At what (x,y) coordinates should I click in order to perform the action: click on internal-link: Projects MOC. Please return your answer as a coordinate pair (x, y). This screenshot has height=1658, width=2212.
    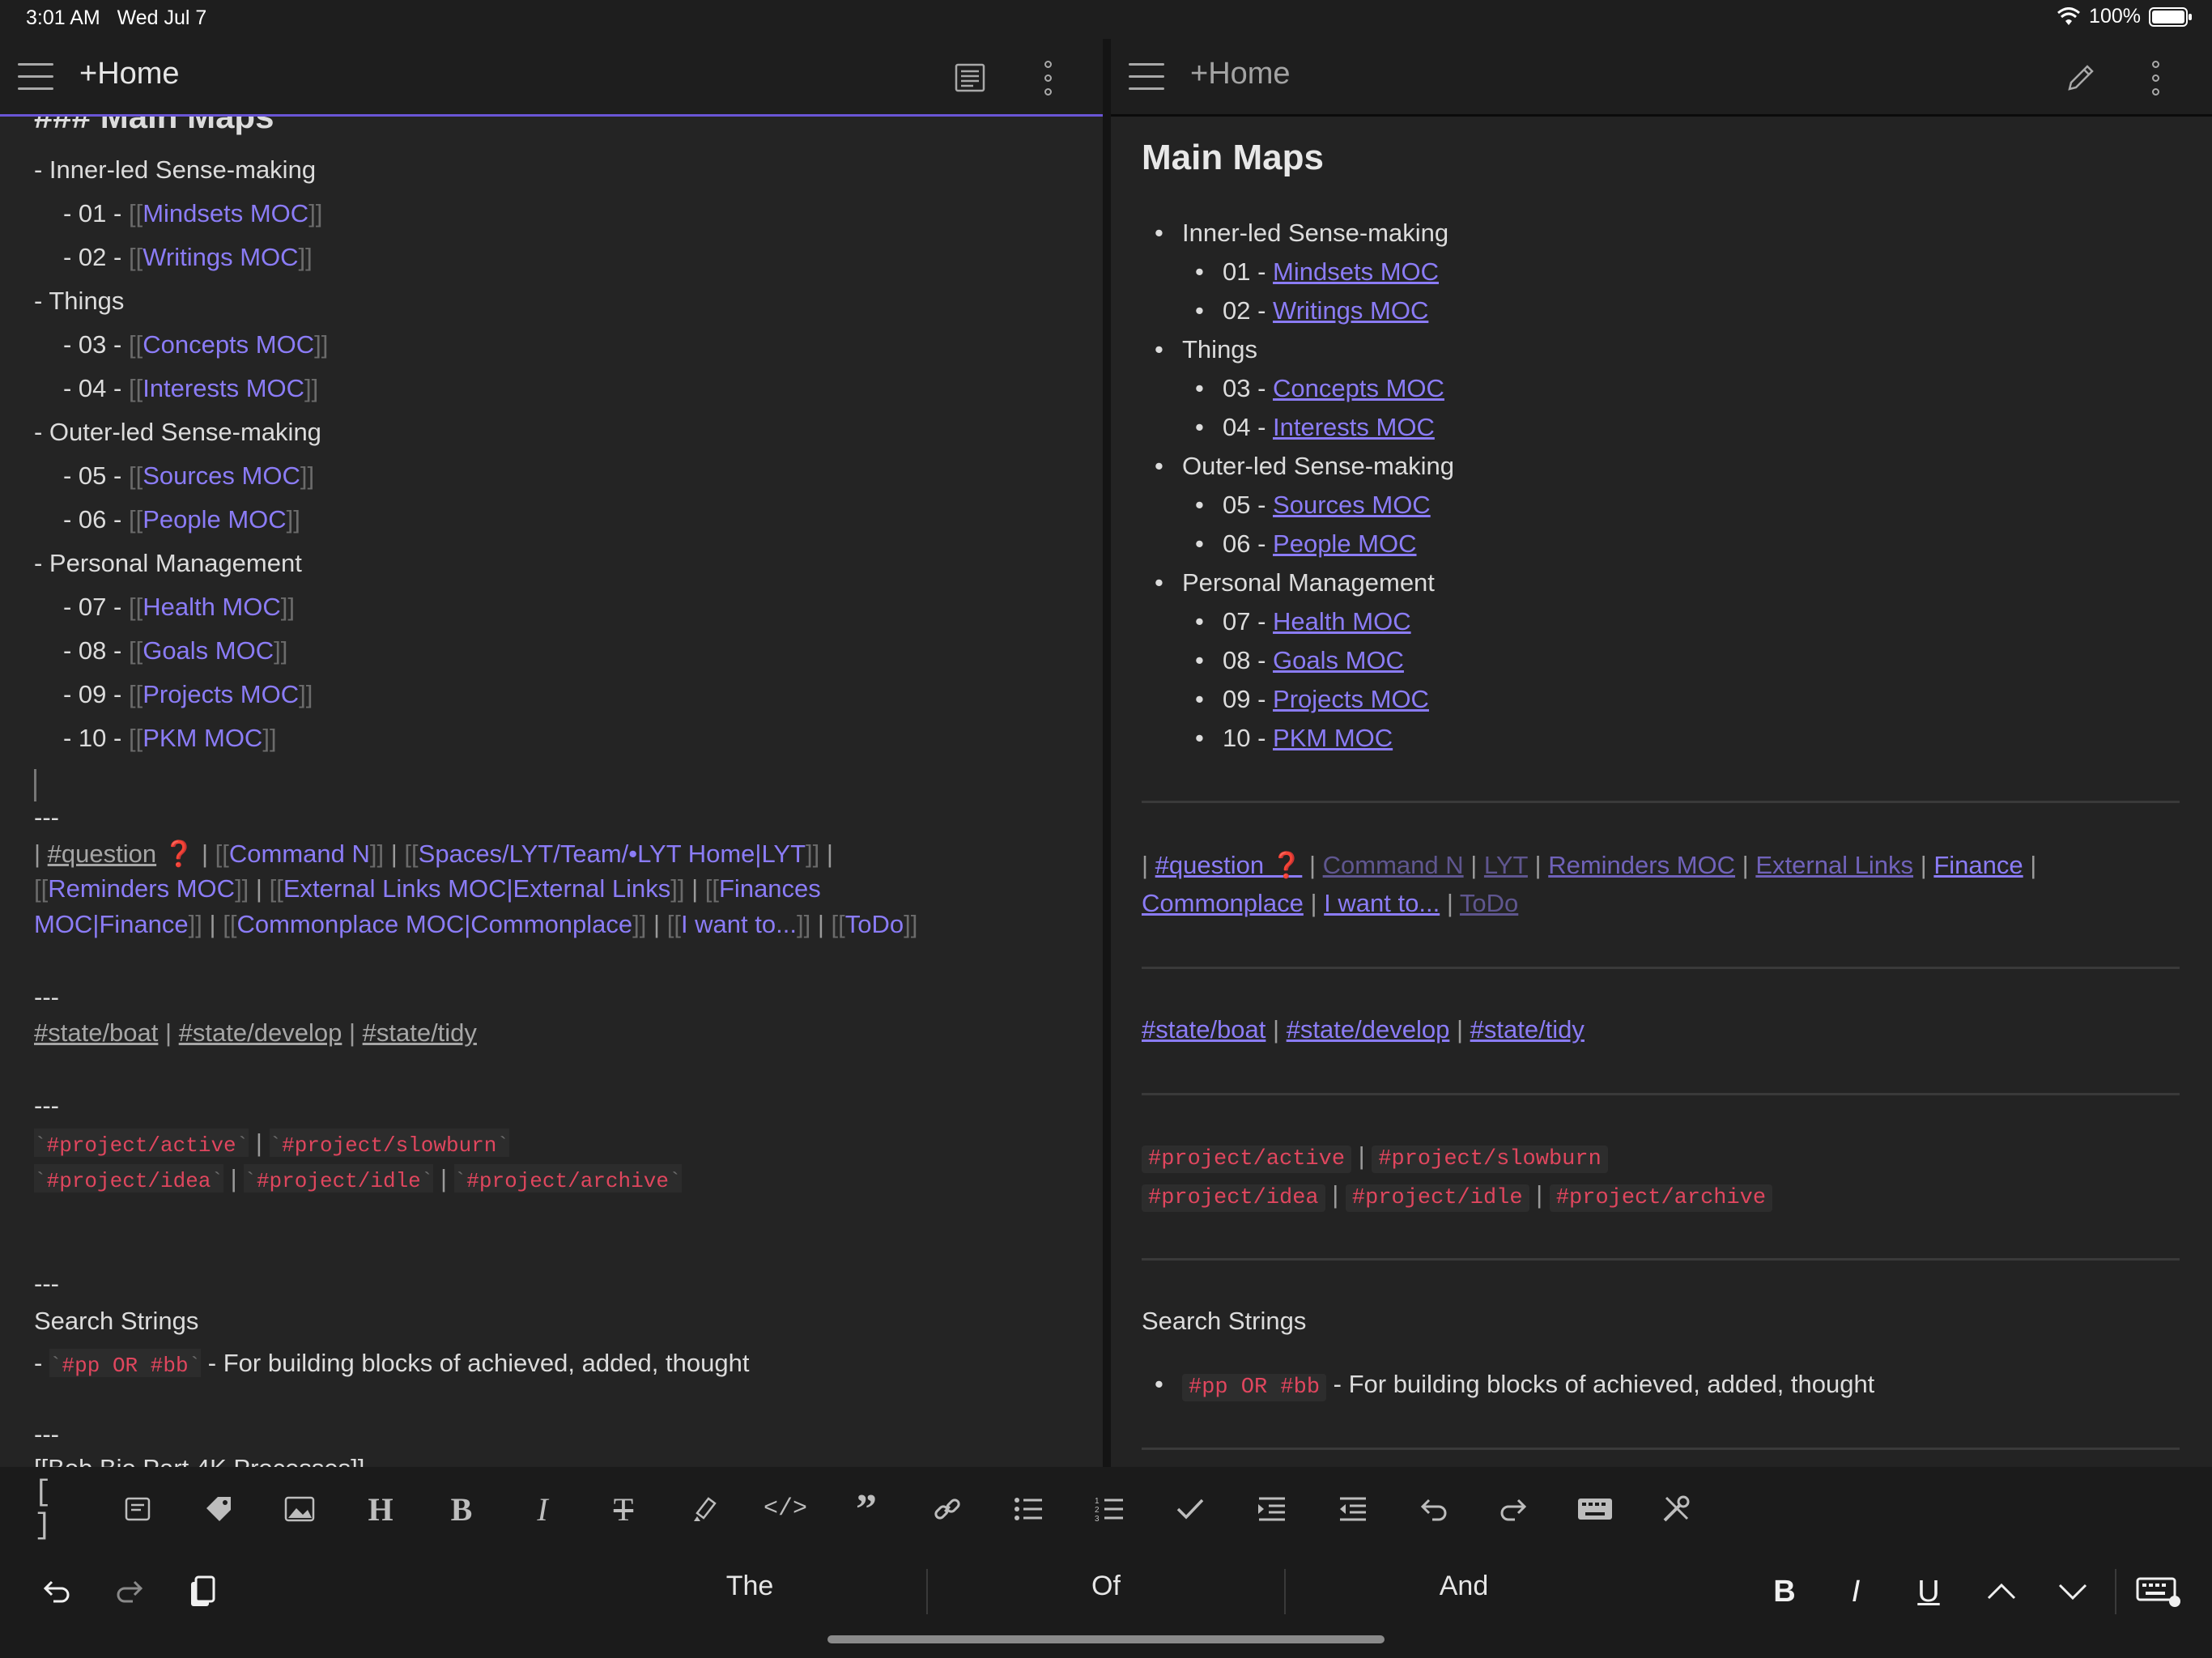
    Looking at the image, I should click on (1351, 699).